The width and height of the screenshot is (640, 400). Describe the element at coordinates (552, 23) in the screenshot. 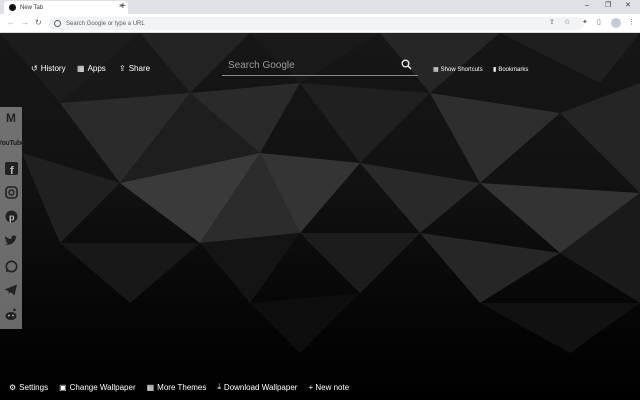

I see `share-page-icon: ⇪` at that location.